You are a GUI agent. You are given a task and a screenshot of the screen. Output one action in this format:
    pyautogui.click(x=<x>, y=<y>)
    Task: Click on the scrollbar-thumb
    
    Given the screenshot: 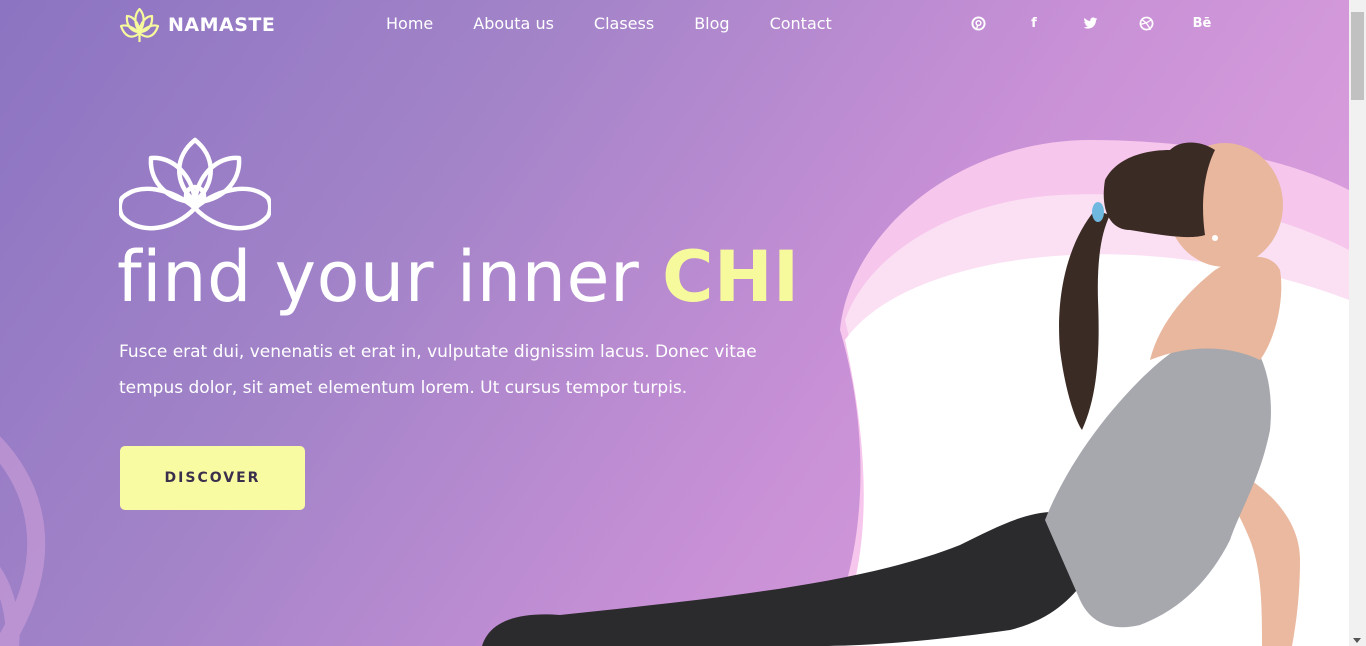 What is the action you would take?
    pyautogui.click(x=1357, y=56)
    